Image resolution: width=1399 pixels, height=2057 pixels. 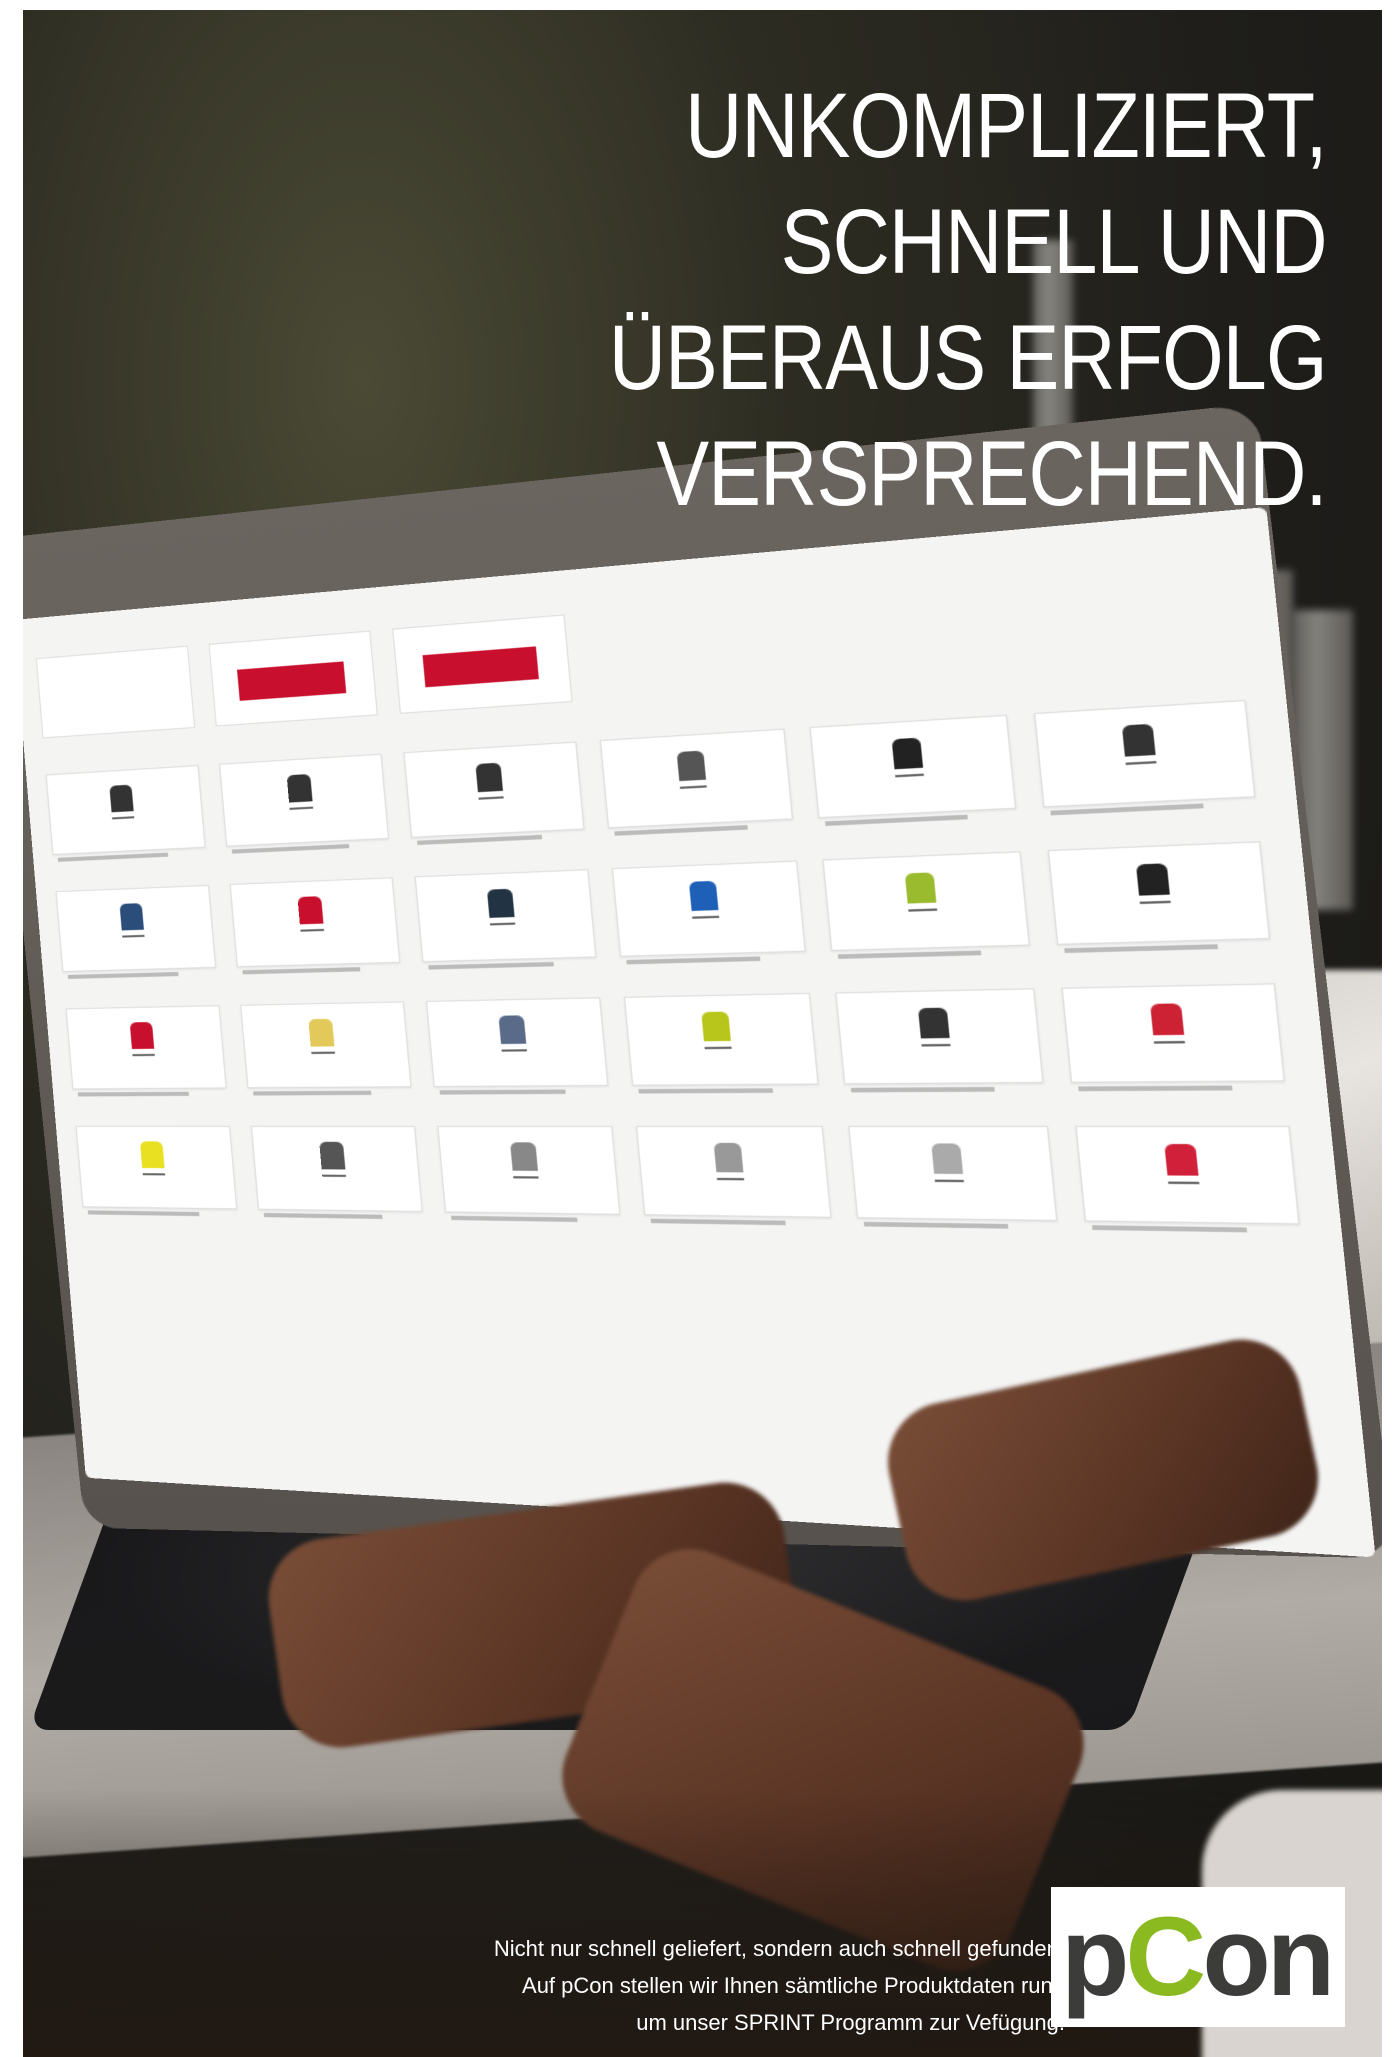 I want to click on headline-line: UNKOMPLIZIERT,, so click(x=968, y=126).